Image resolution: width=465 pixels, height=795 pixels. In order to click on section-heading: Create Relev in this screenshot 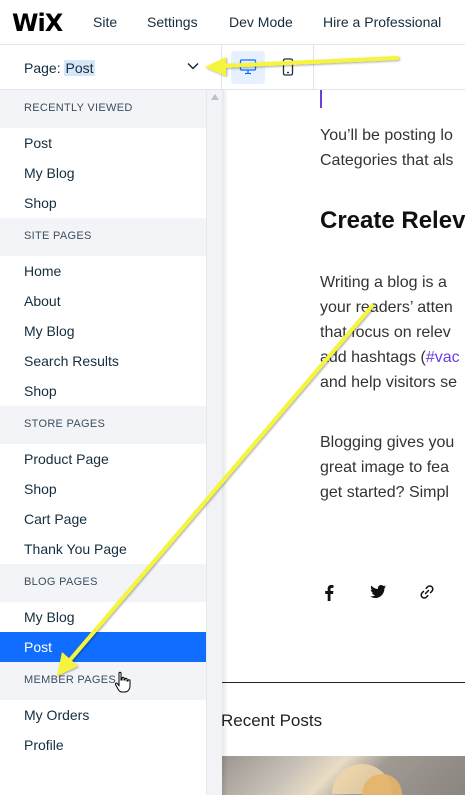, I will do `click(392, 220)`.